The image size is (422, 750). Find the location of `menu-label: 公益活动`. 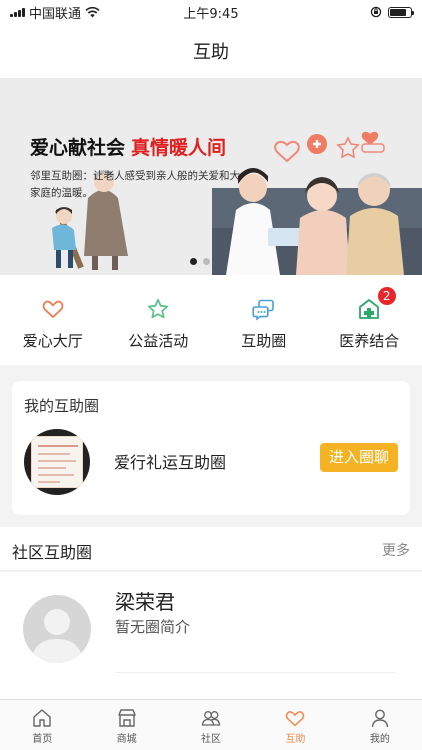

menu-label: 公益活动 is located at coordinates (158, 341).